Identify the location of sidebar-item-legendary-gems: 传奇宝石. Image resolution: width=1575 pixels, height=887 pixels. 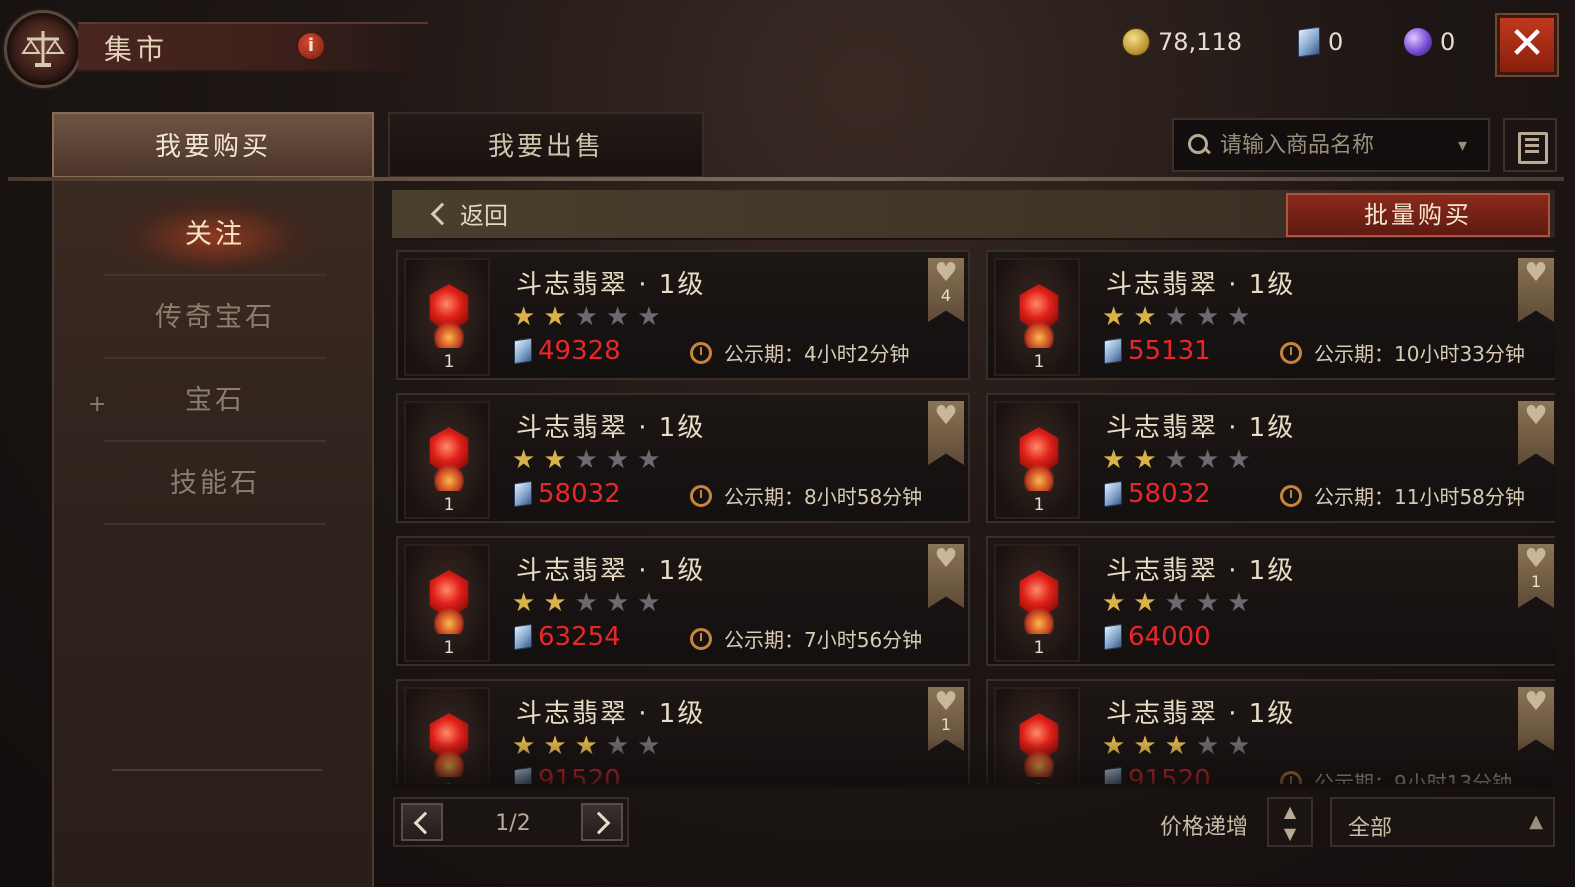
(215, 317).